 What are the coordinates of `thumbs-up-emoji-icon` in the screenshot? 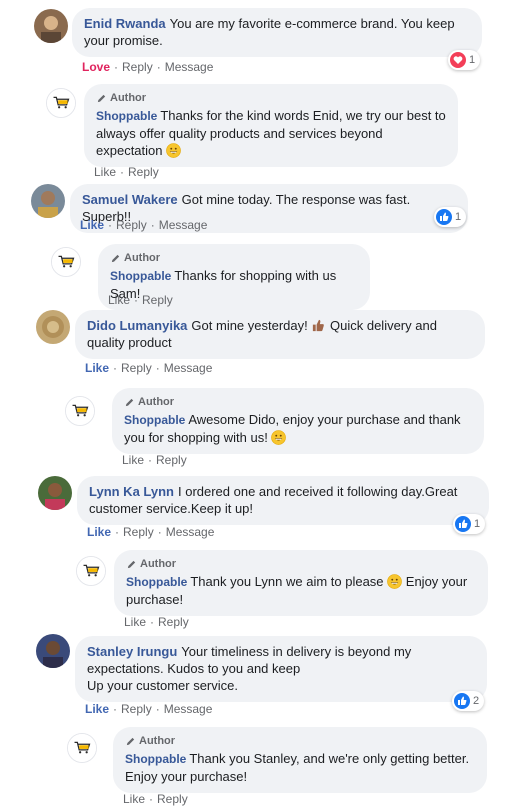 It's located at (319, 325).